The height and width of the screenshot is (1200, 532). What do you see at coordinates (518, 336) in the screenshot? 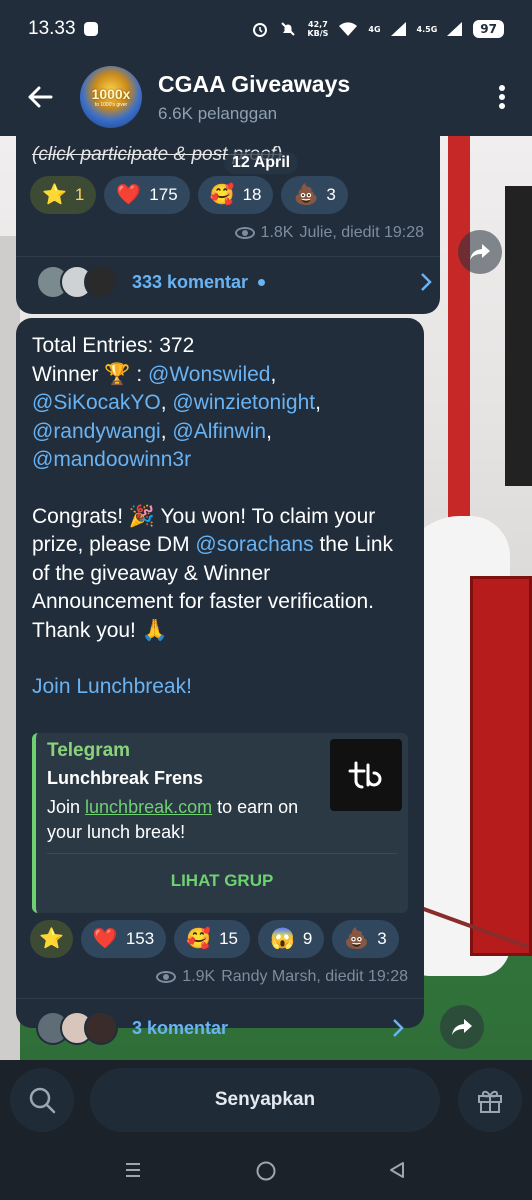
I see `bg-shape-dark` at bounding box center [518, 336].